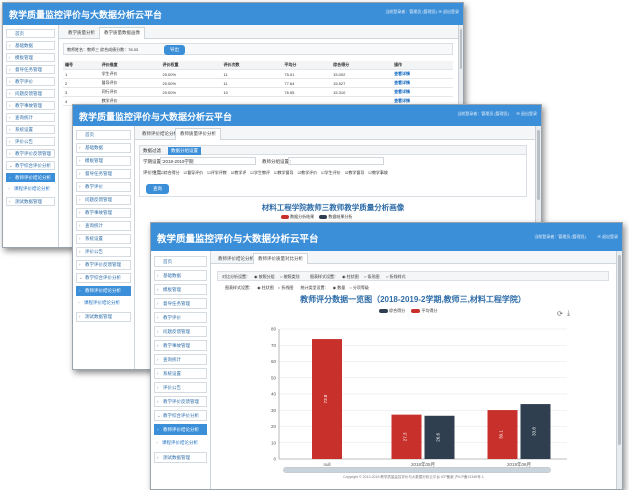 Image resolution: width=629 pixels, height=490 pixels. I want to click on tab-teacher-compare: 教师评价质量对比分析, so click(280, 258).